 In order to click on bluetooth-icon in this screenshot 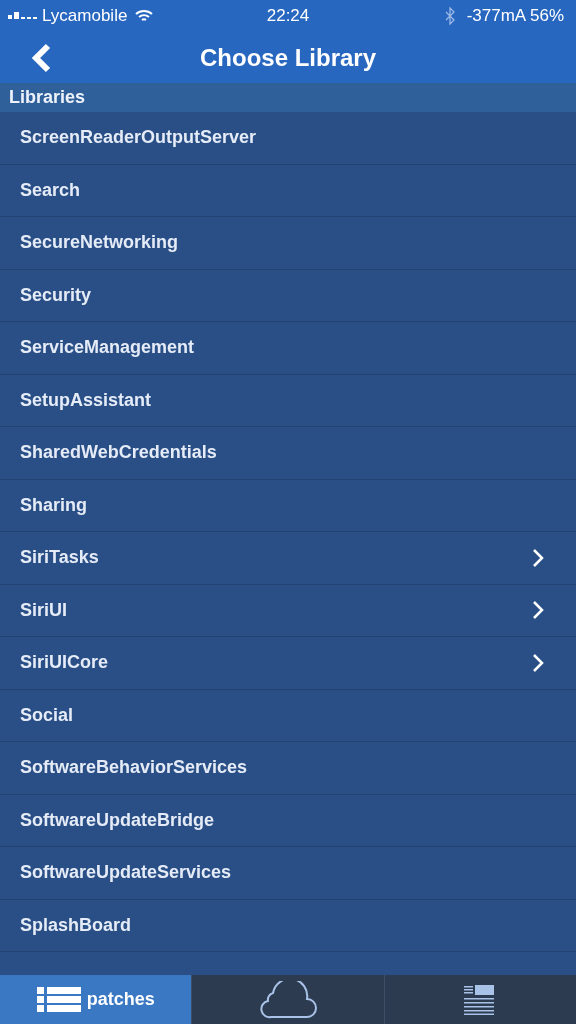, I will do `click(449, 16)`.